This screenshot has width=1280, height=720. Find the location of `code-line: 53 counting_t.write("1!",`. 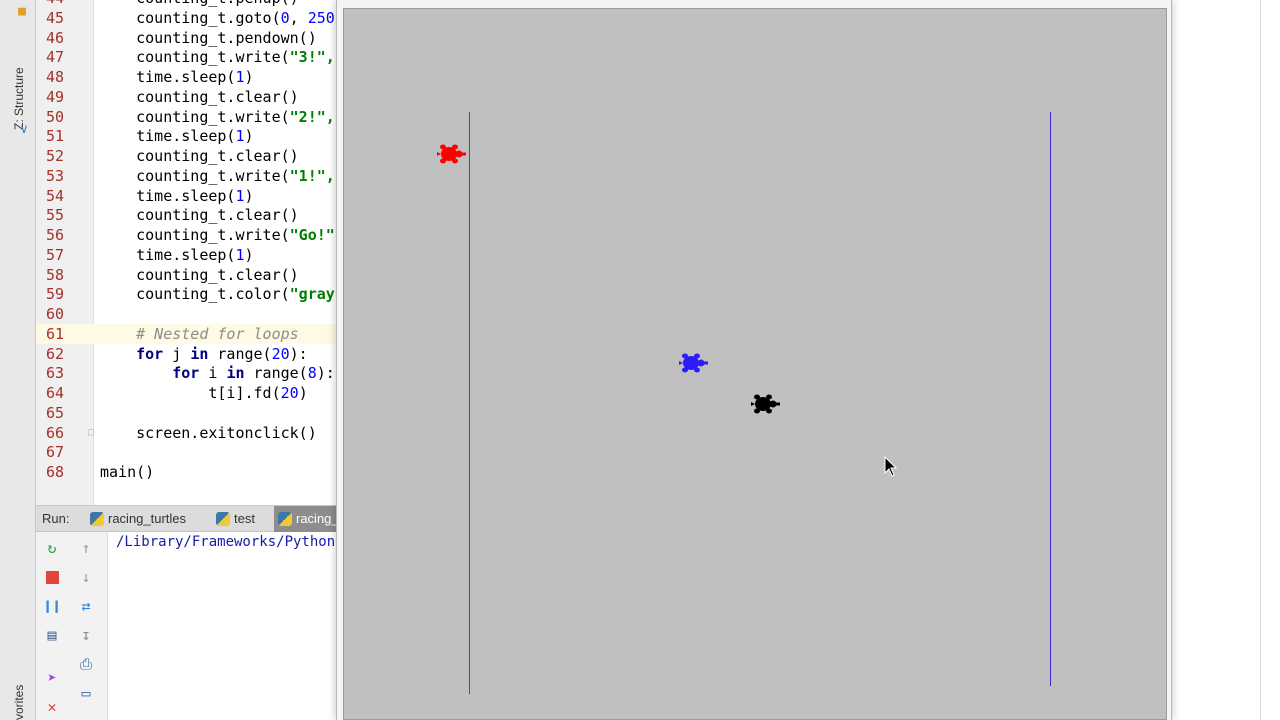

code-line: 53 counting_t.write("1!", is located at coordinates (186, 176).